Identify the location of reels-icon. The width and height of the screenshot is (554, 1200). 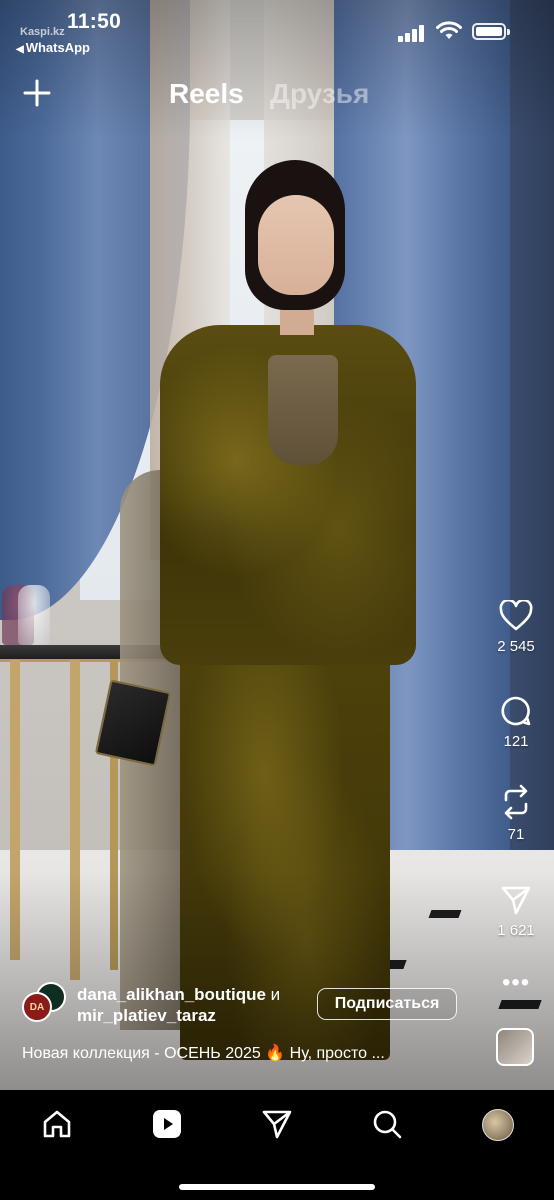
(167, 1124).